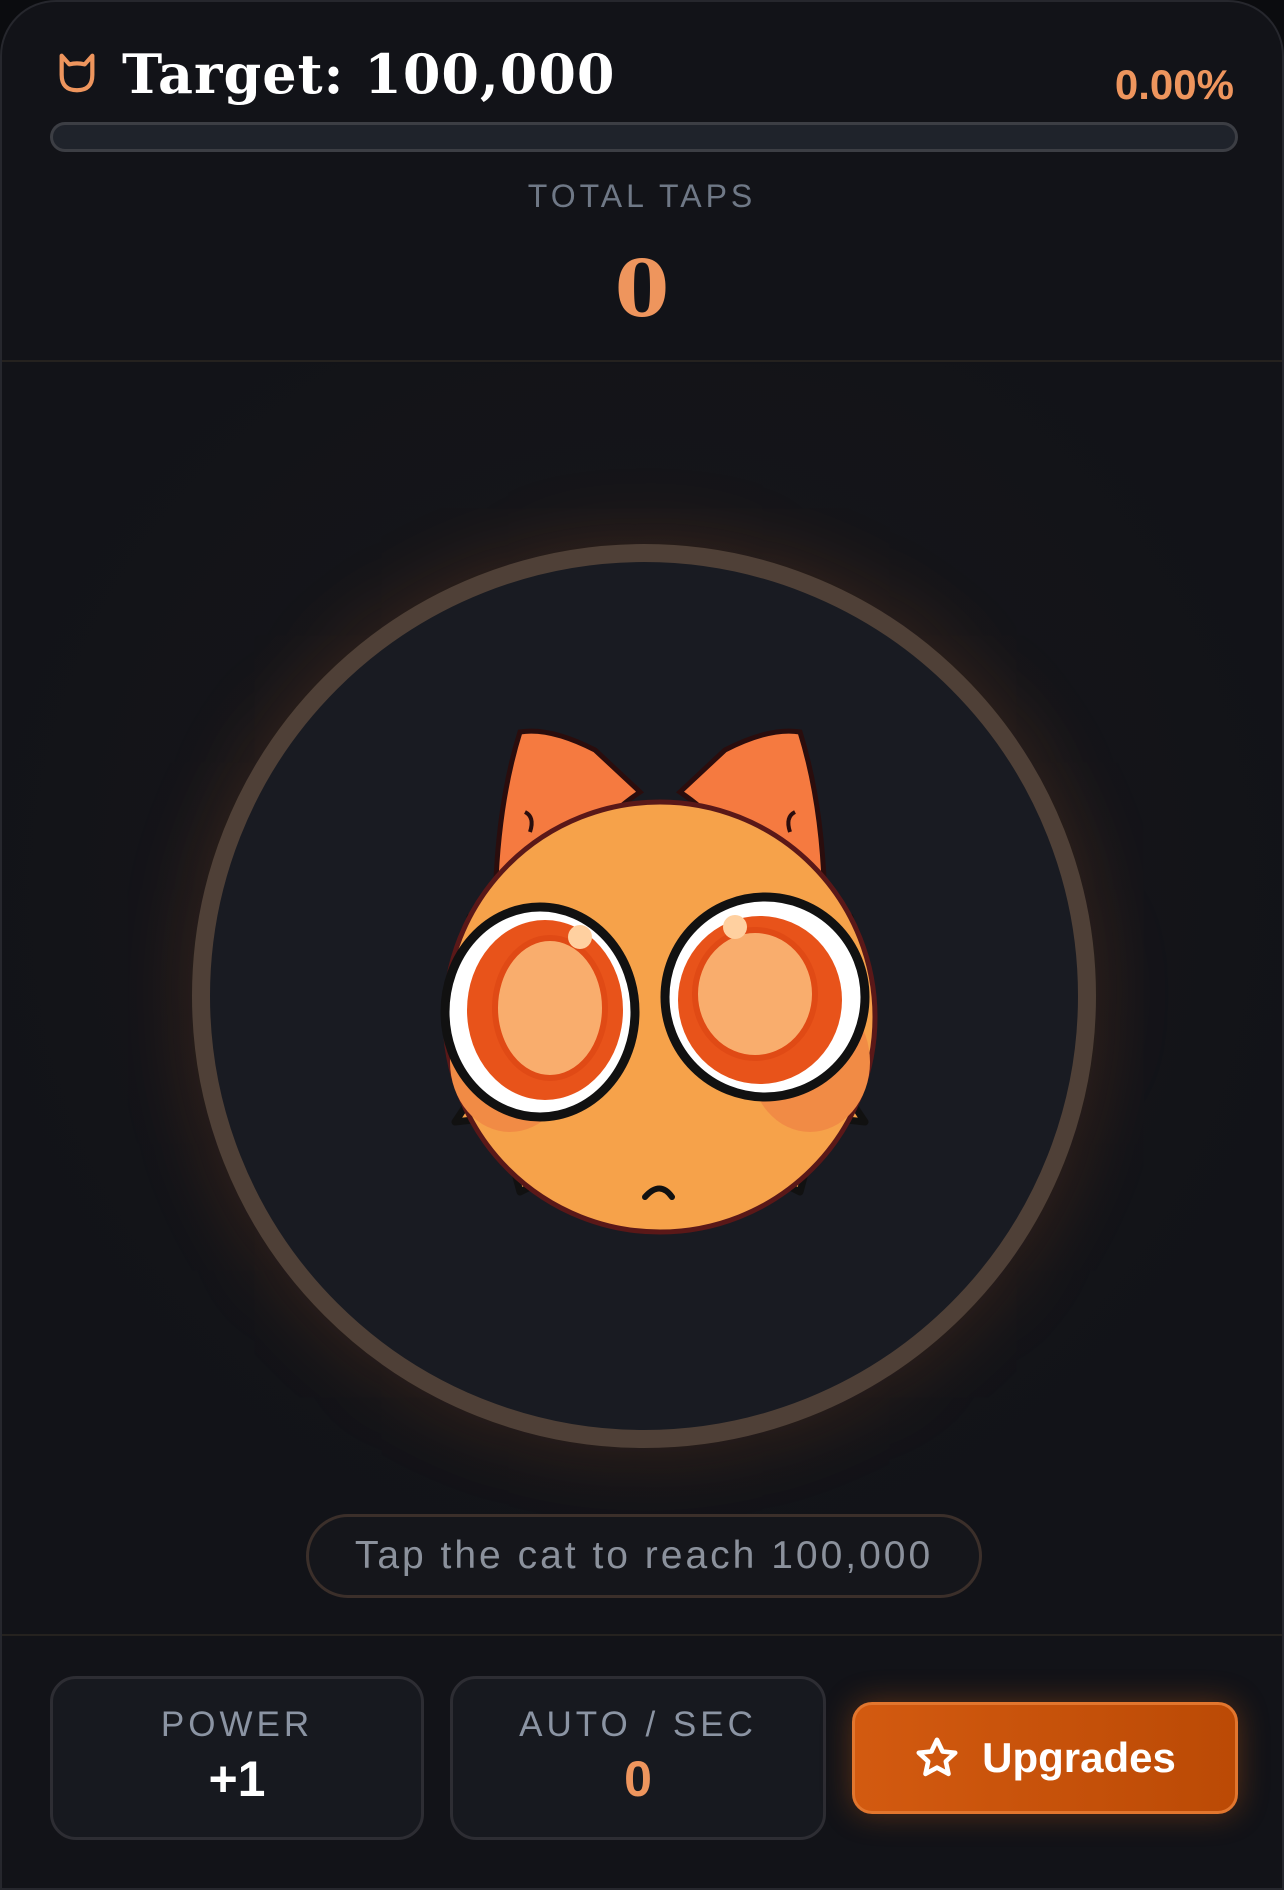 This screenshot has height=1890, width=1284. Describe the element at coordinates (237, 1724) in the screenshot. I see `power-label: POWER` at that location.